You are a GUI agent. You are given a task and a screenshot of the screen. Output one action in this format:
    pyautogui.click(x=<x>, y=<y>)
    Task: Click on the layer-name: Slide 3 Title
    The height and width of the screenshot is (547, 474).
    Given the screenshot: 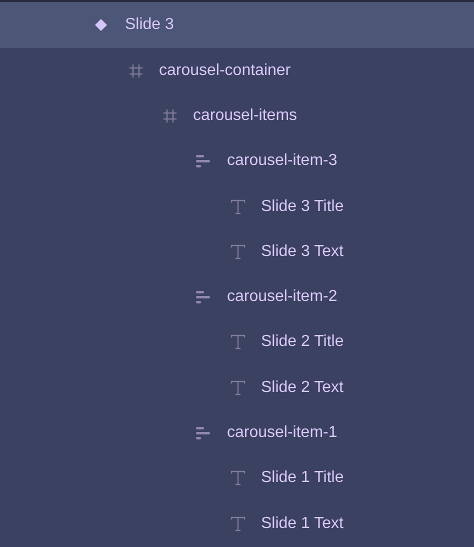 What is the action you would take?
    pyautogui.click(x=302, y=206)
    